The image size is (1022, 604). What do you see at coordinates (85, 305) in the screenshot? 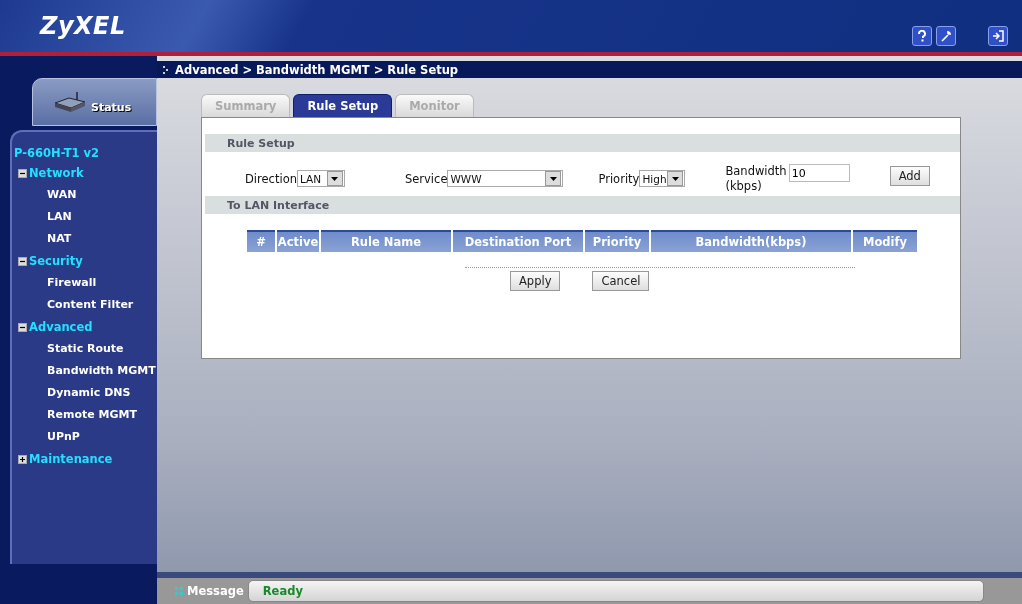
I see `nav-item: Content Filter` at bounding box center [85, 305].